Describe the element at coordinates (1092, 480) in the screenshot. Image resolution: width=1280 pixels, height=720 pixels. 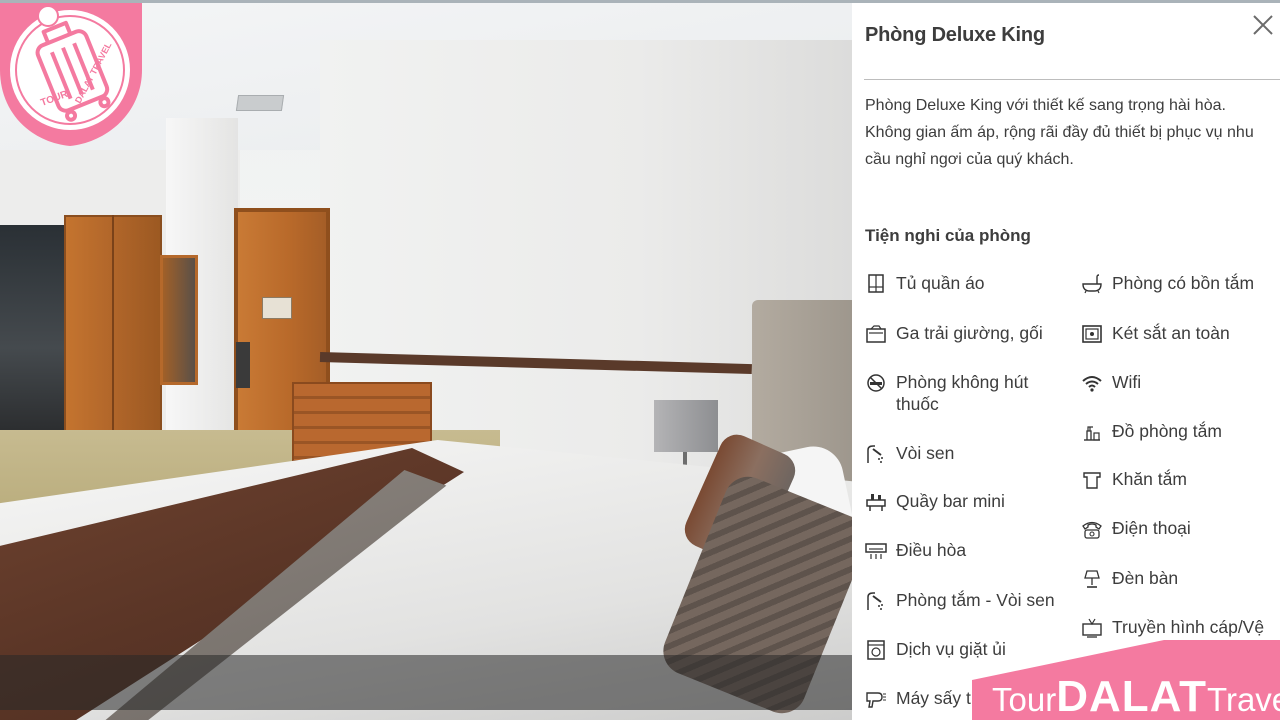
I see `towel-icon` at that location.